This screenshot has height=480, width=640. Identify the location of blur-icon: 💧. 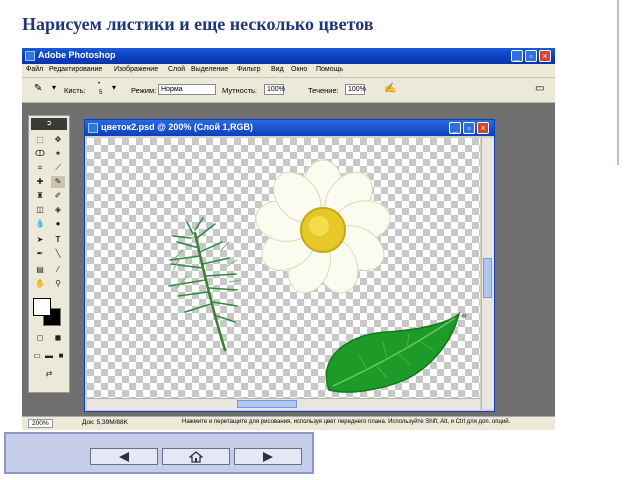
(40, 224).